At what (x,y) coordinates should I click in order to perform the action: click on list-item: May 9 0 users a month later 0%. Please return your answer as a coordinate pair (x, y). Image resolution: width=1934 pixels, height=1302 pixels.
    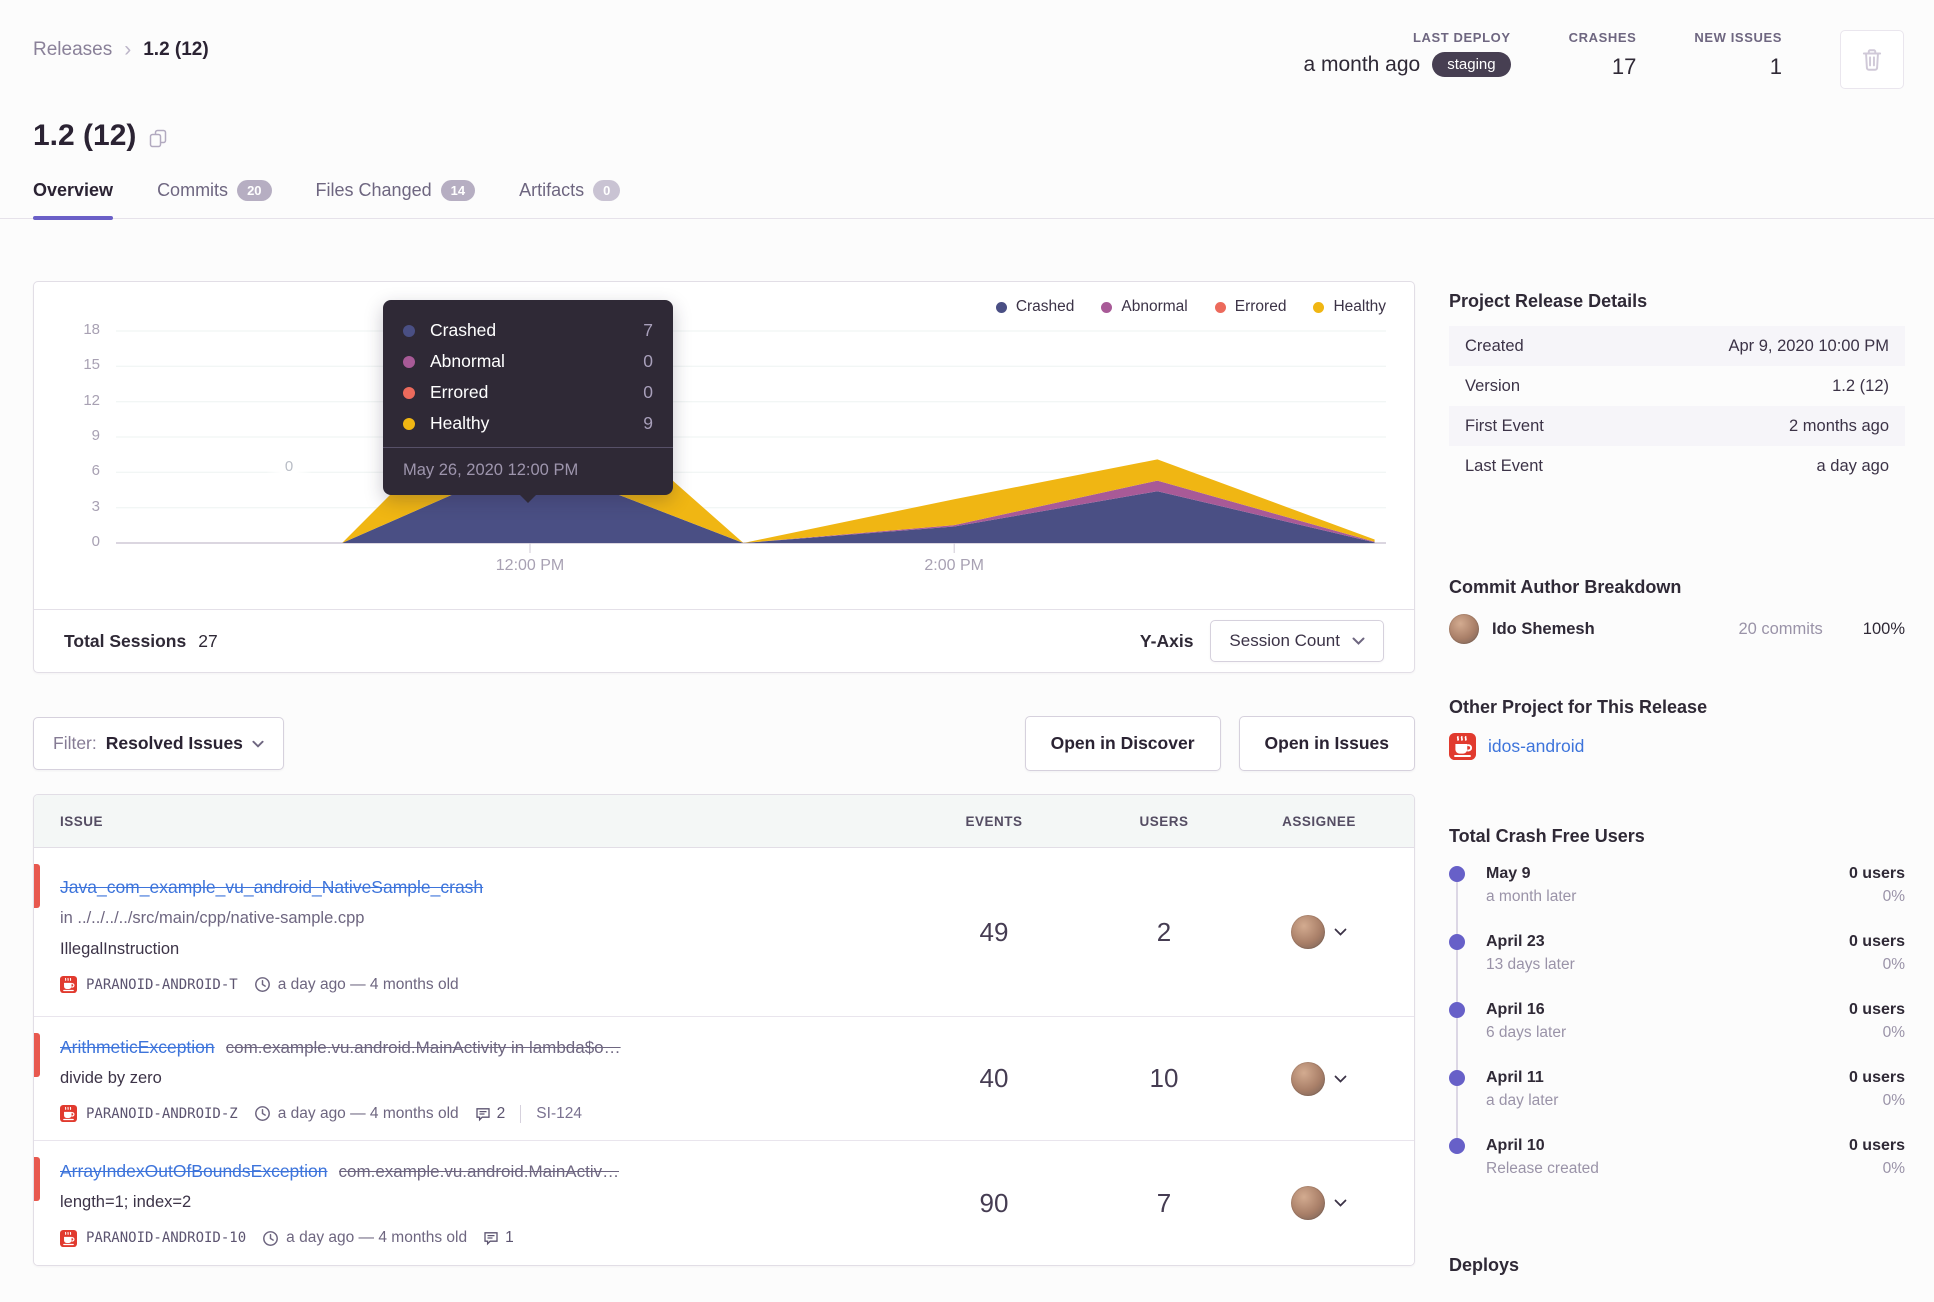
    Looking at the image, I should click on (1677, 902).